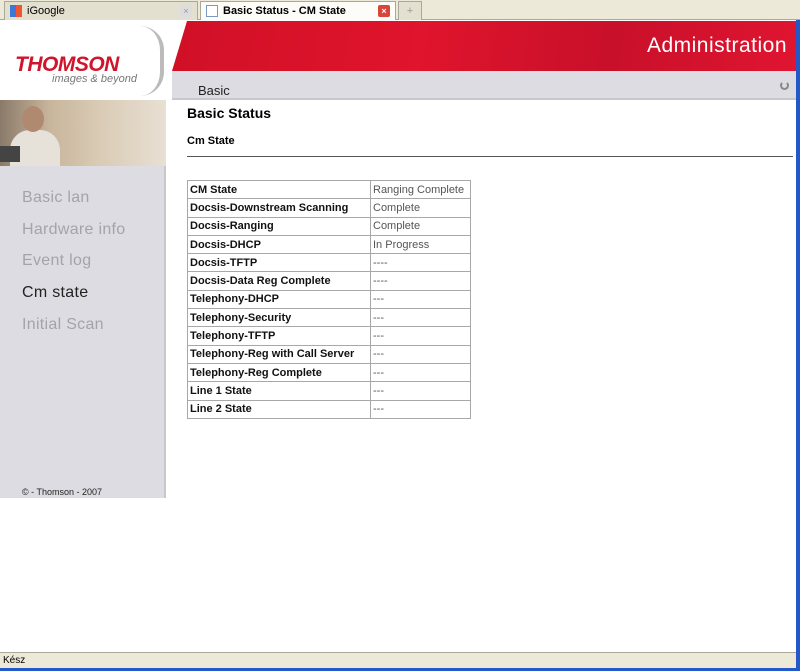  I want to click on plus-icon: +, so click(410, 11).